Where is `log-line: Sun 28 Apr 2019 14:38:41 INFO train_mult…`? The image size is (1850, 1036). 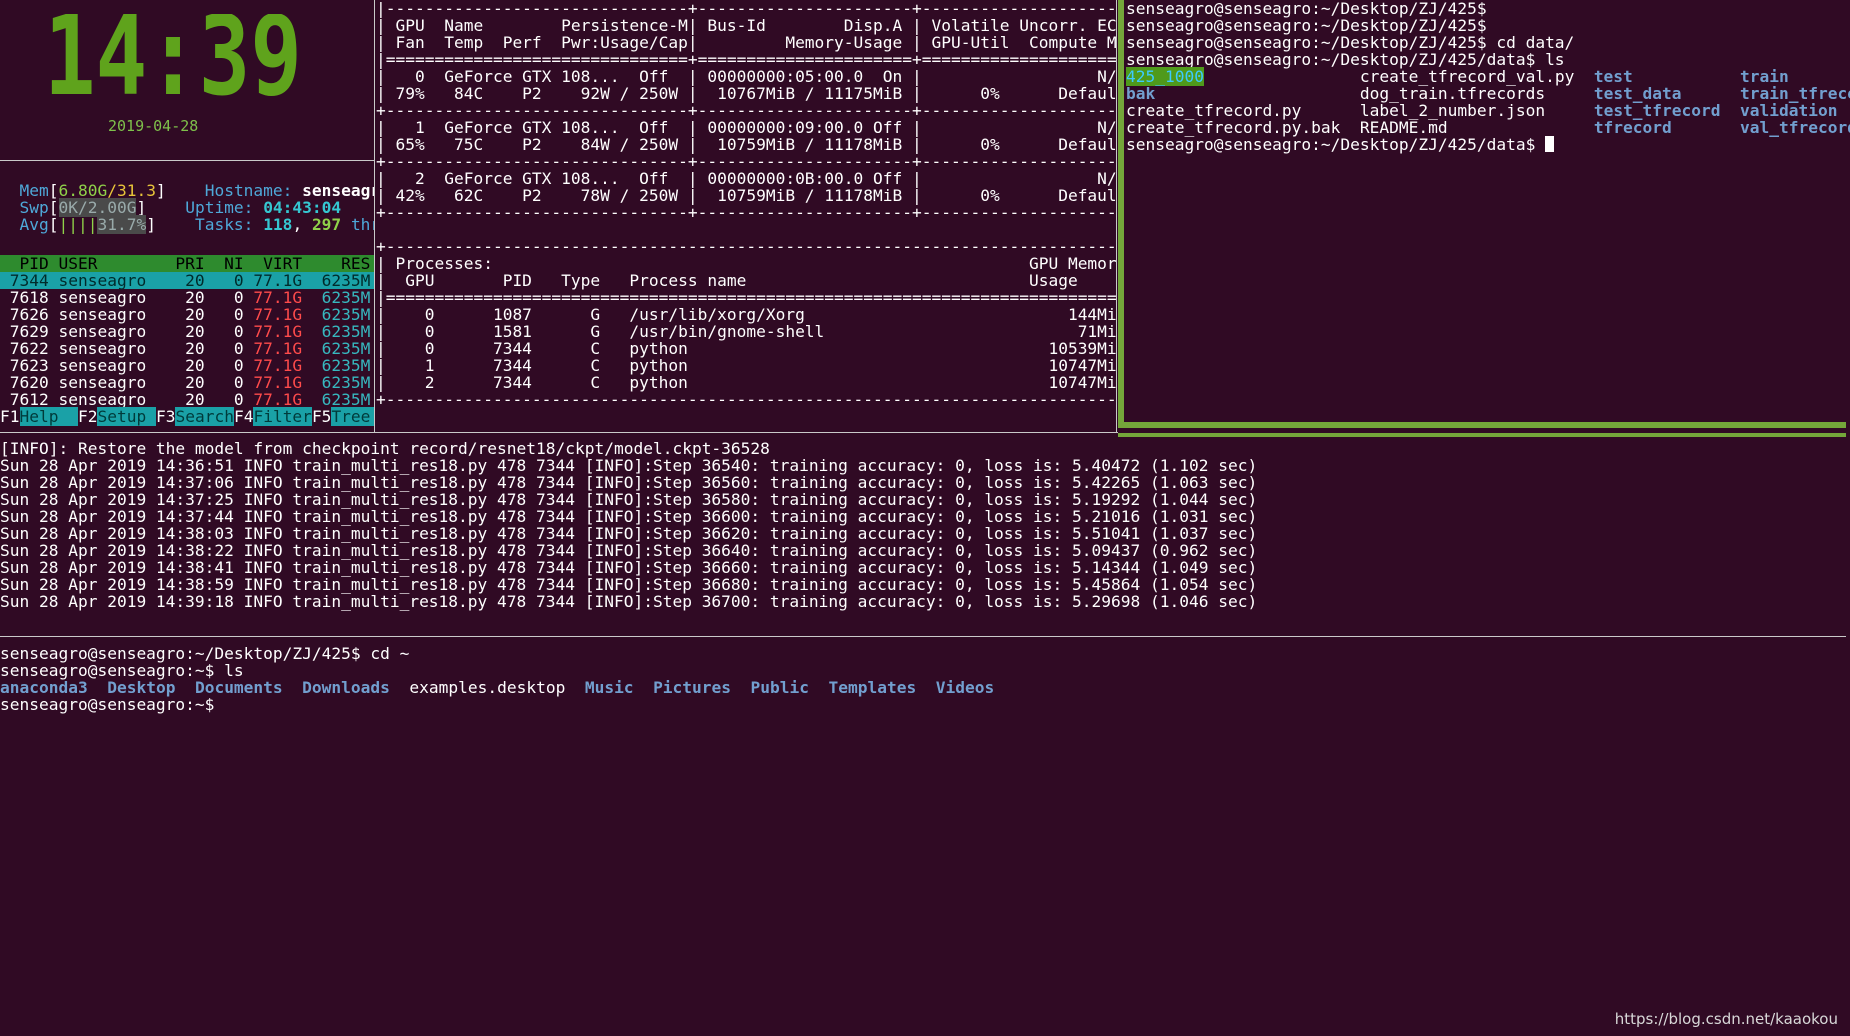
log-line: Sun 28 Apr 2019 14:38:41 INFO train_mult… is located at coordinates (629, 567).